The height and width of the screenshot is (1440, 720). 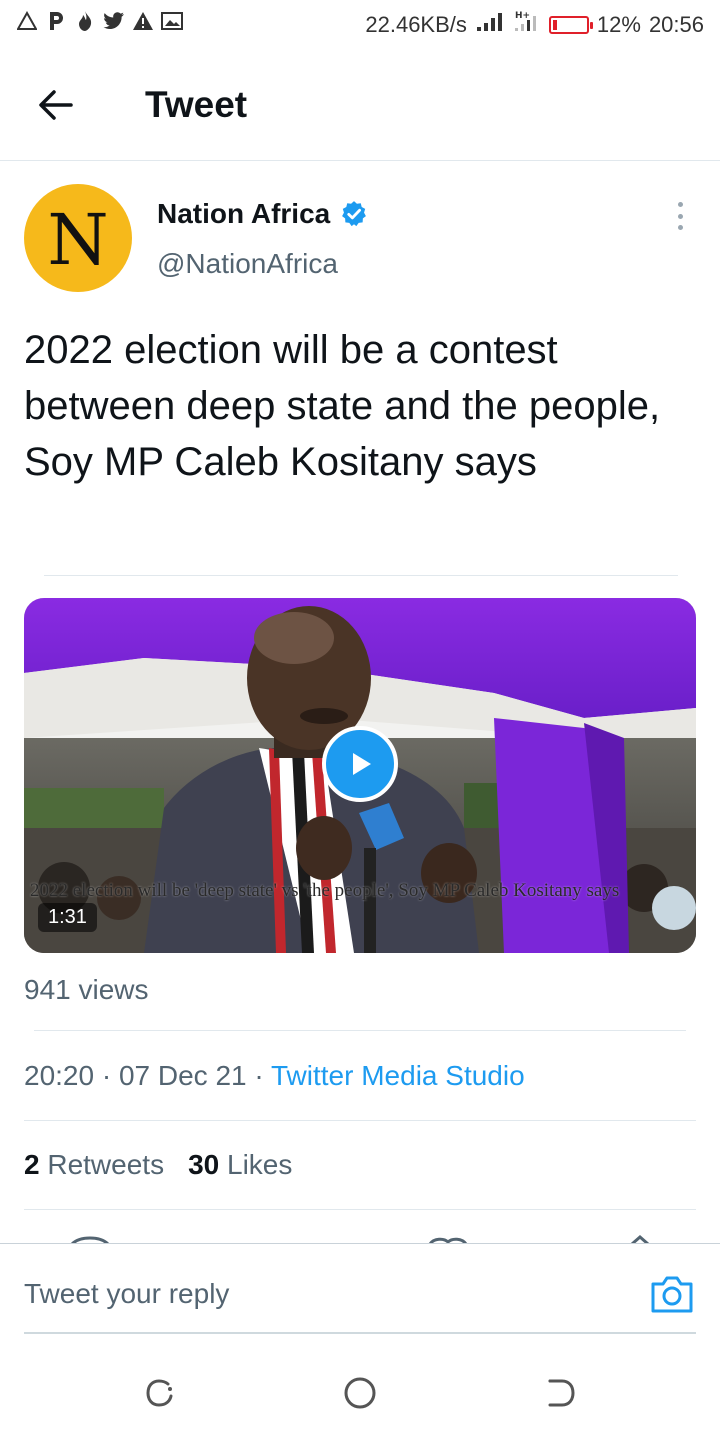 I want to click on retweets-label: Retweets, so click(x=106, y=1164).